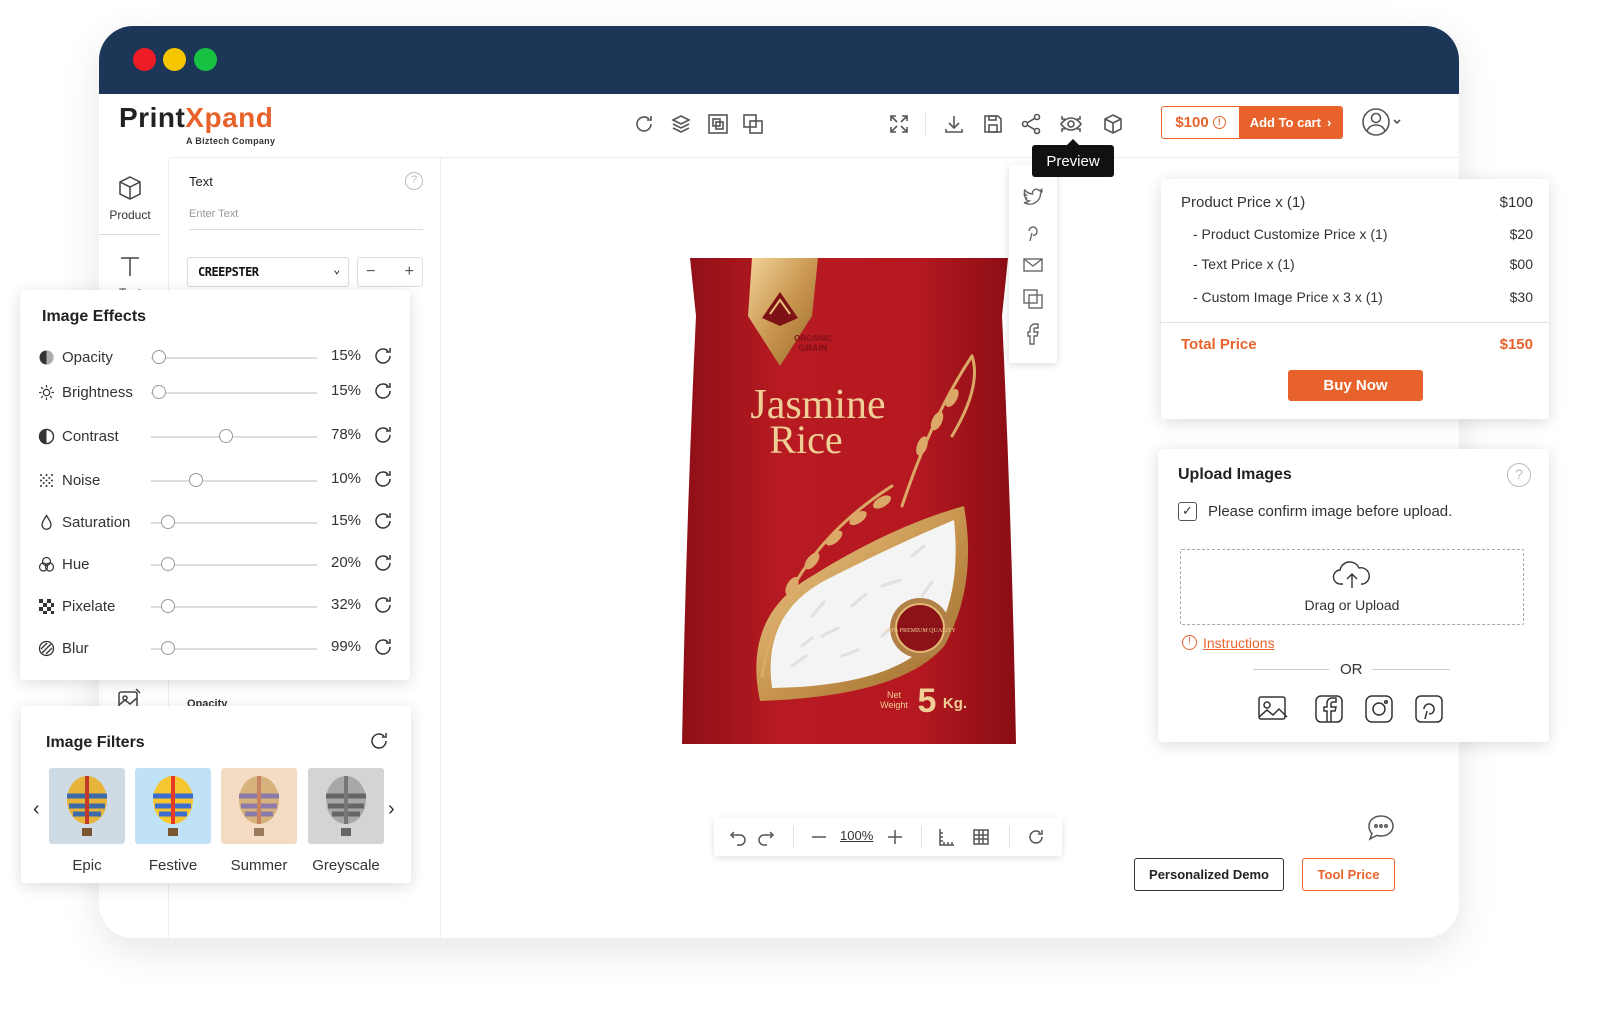  I want to click on canvas-toolbar: 100%, so click(888, 837).